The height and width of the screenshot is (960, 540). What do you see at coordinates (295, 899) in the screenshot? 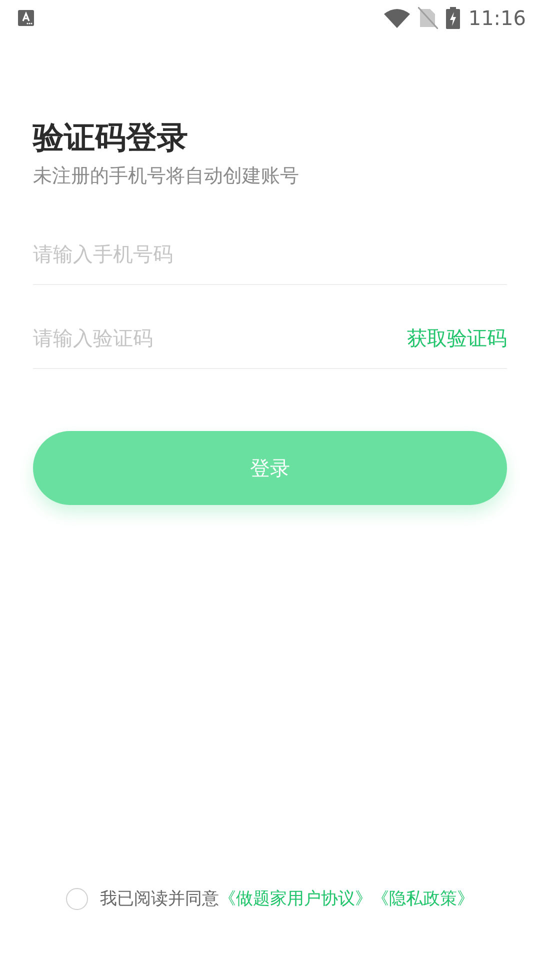
I see `user-agreement-link: 《做题家用户协议》` at bounding box center [295, 899].